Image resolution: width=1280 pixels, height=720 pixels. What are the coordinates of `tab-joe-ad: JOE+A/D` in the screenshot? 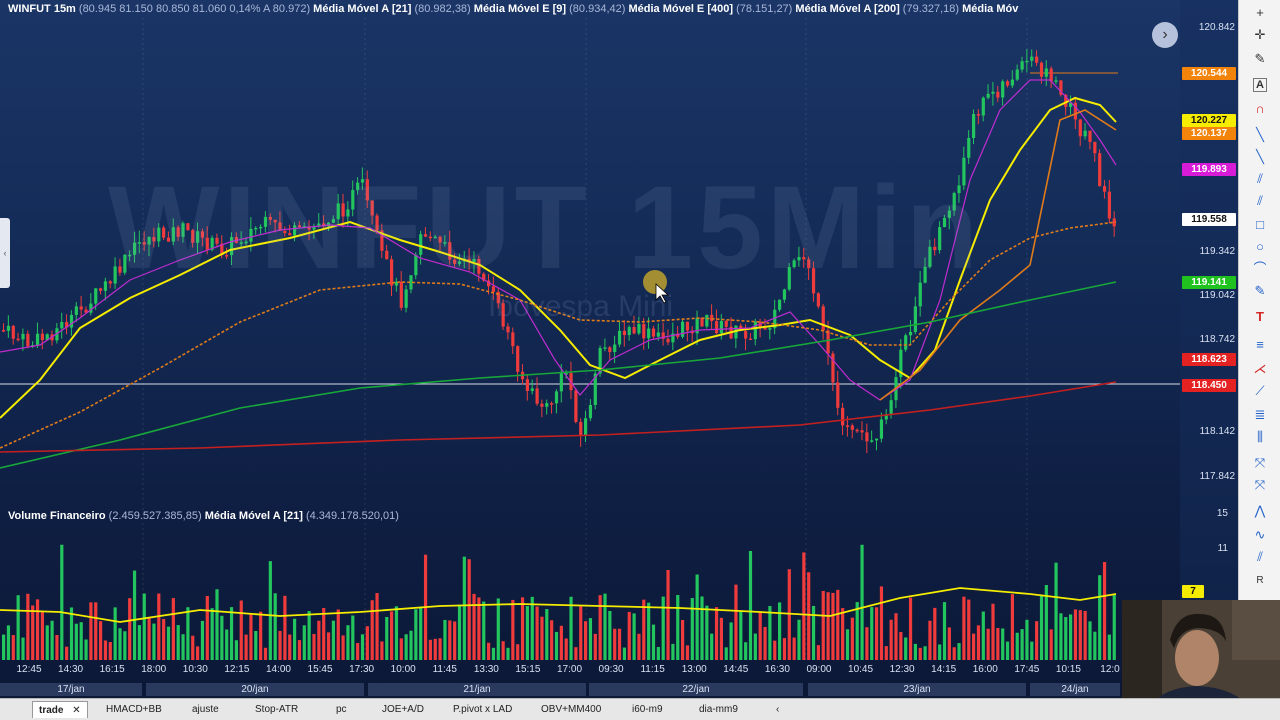 It's located at (403, 709).